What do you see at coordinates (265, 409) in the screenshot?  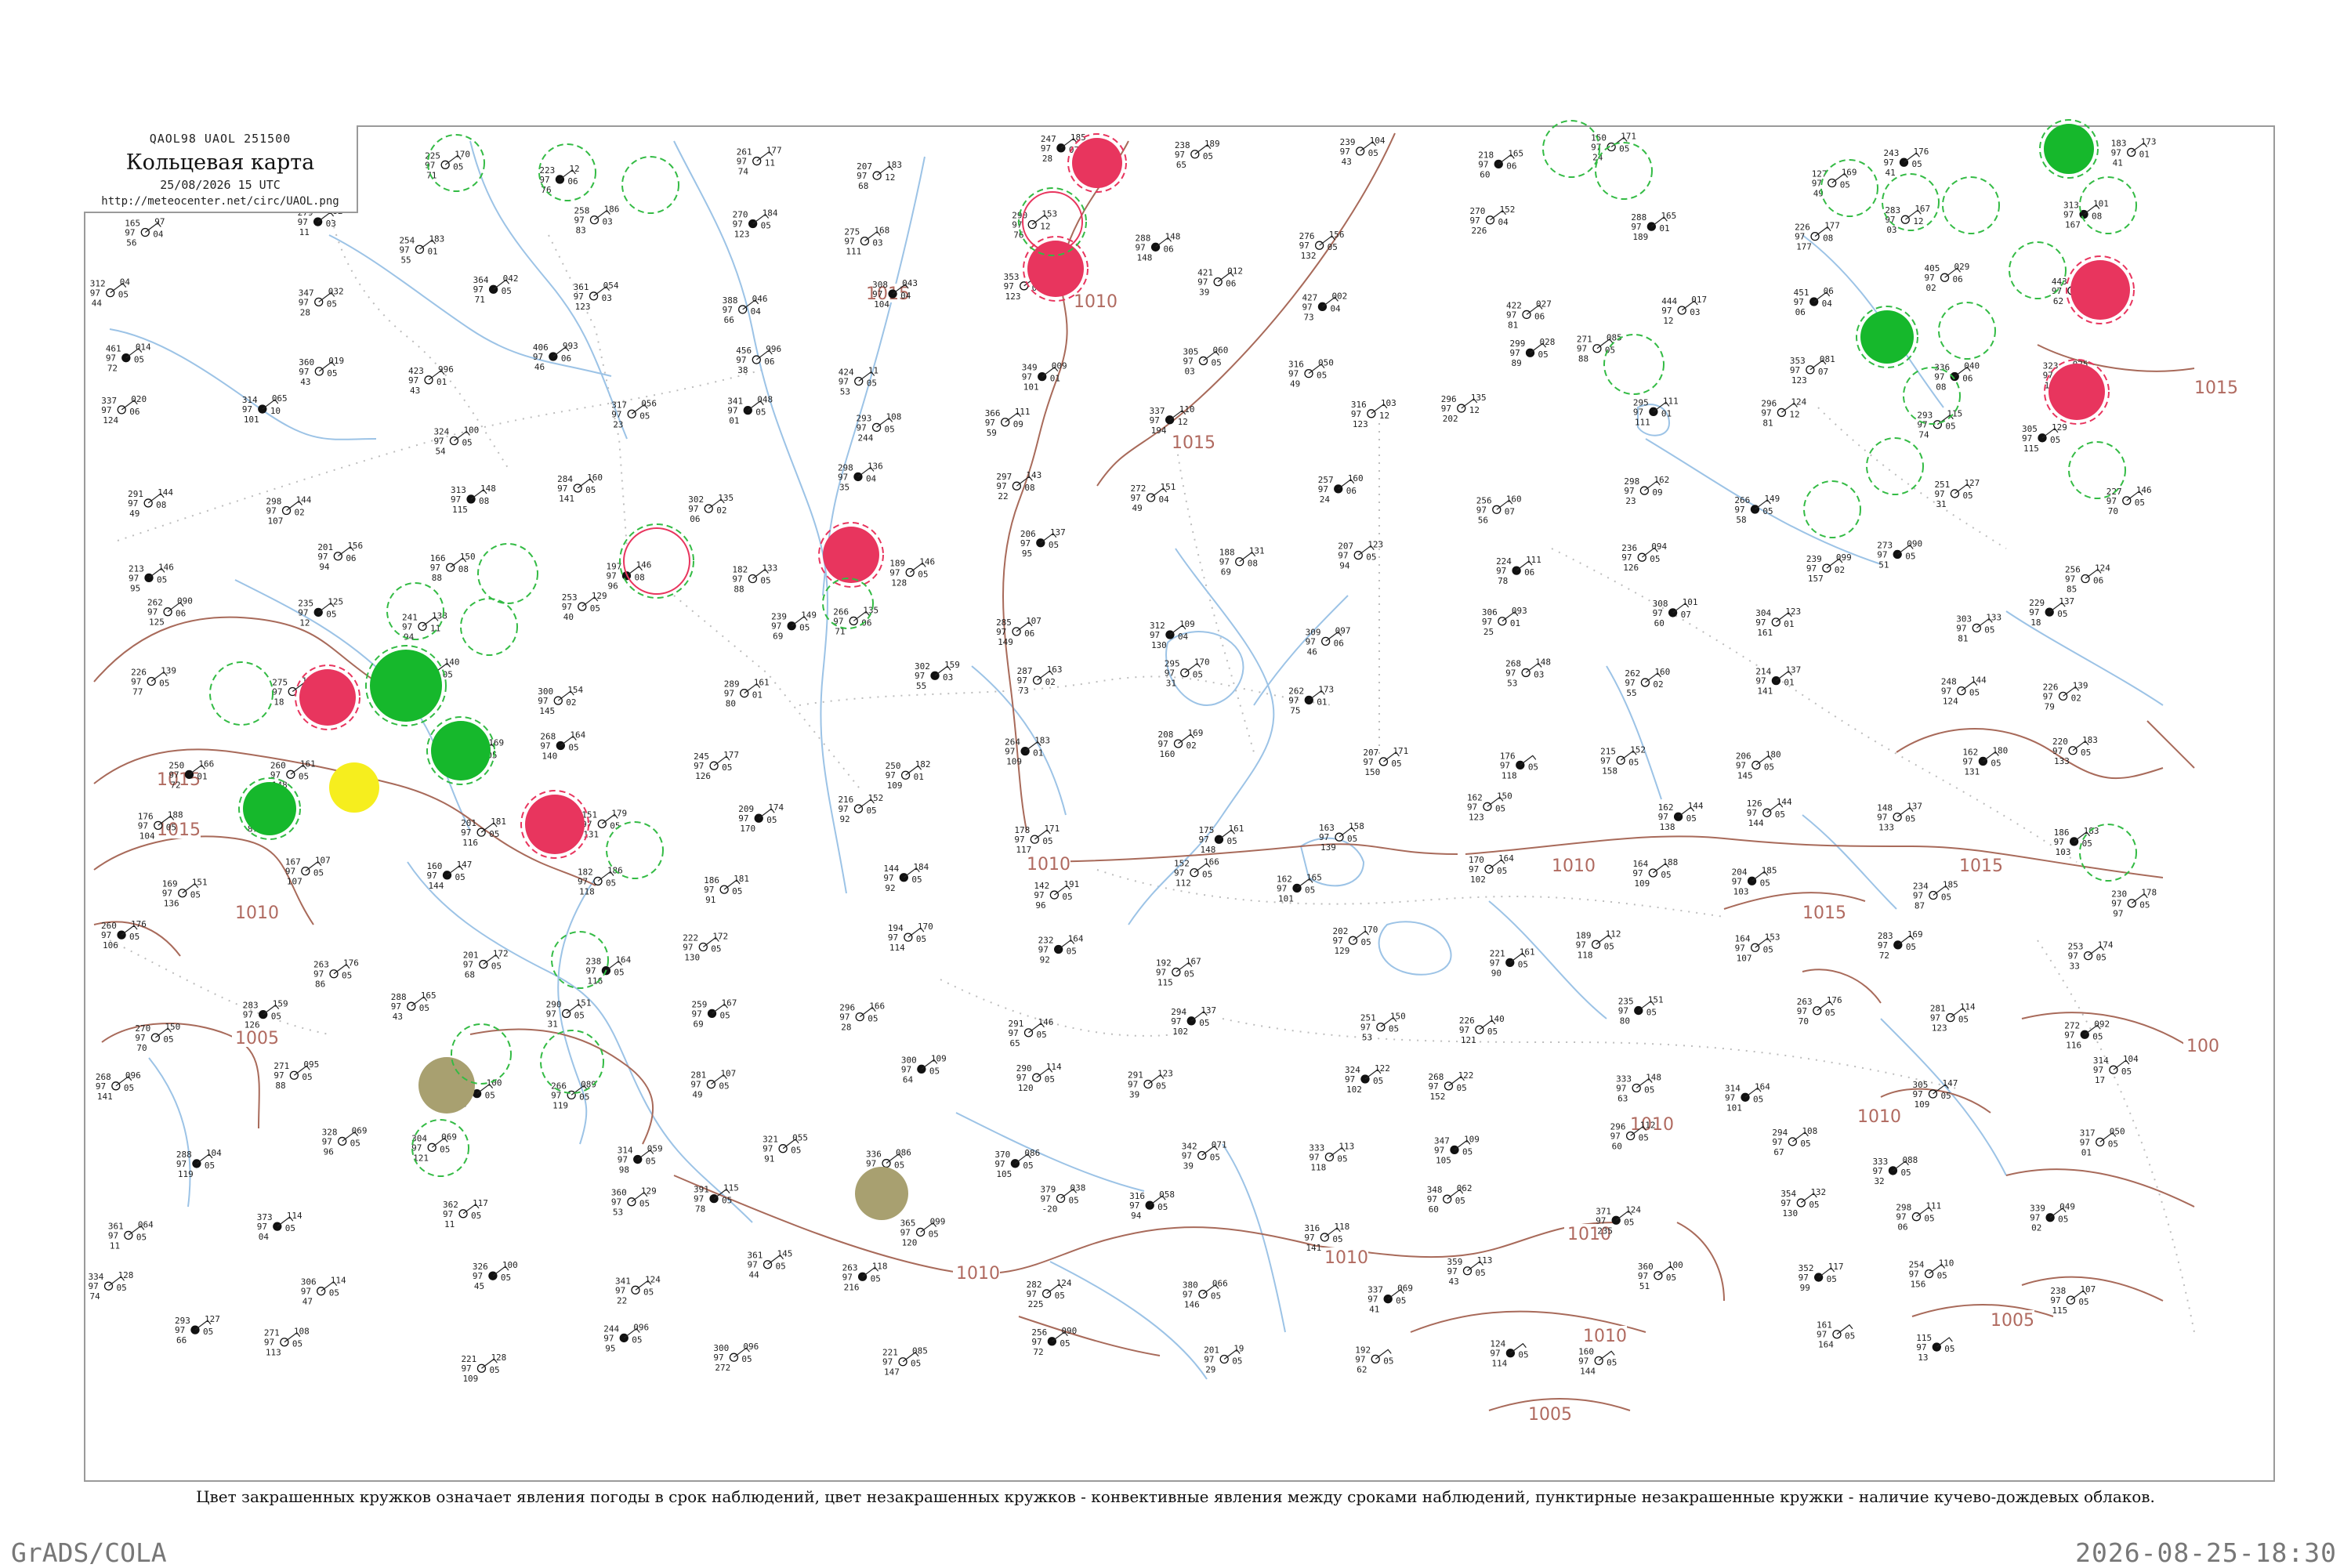 I see `station-cluster: 314 06597 10101` at bounding box center [265, 409].